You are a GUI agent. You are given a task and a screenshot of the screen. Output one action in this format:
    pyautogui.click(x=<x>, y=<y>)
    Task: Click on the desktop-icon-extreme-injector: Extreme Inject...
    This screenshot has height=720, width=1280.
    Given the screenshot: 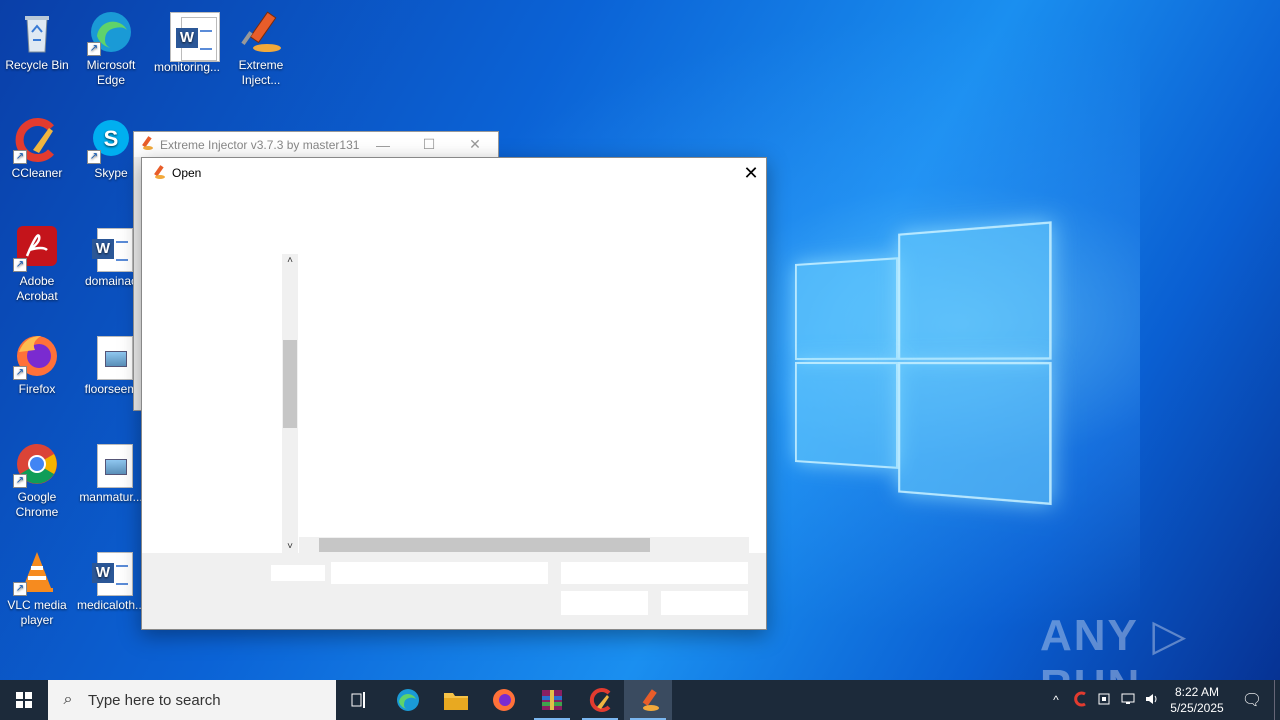 What is the action you would take?
    pyautogui.click(x=261, y=48)
    